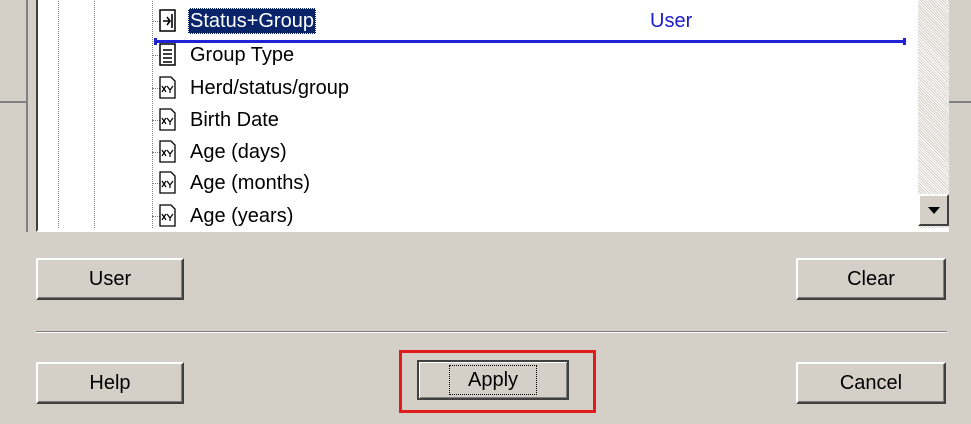 Image resolution: width=971 pixels, height=424 pixels. What do you see at coordinates (497, 381) in the screenshot?
I see `highlight-box` at bounding box center [497, 381].